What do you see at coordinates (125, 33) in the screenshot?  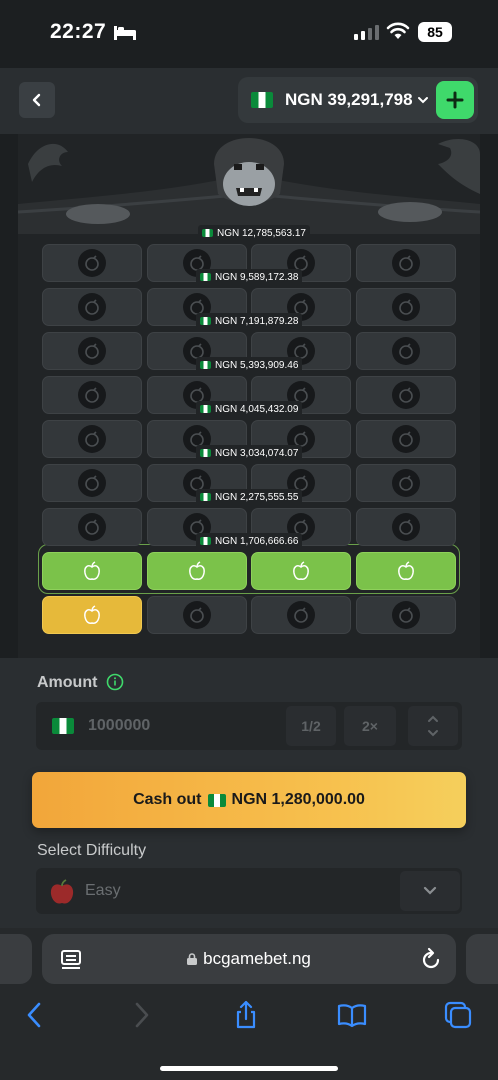 I see `sleep-mode-icon` at bounding box center [125, 33].